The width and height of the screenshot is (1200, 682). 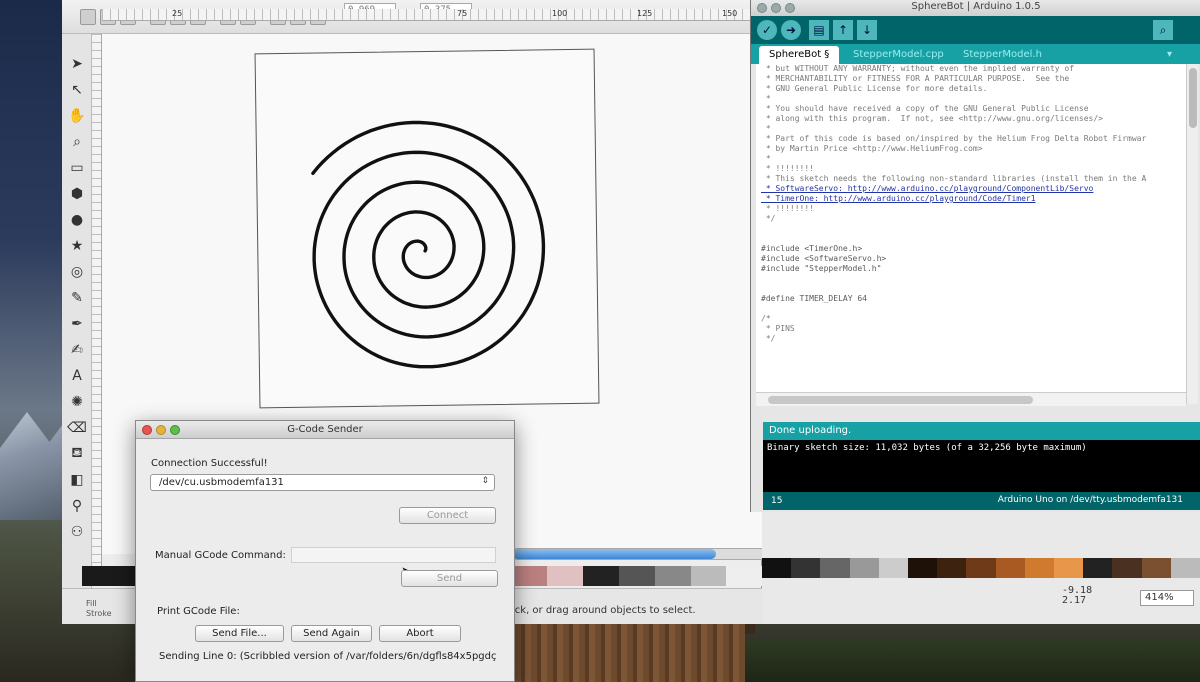 What do you see at coordinates (77, 454) in the screenshot?
I see `bucket-tool-icon: ⛾` at bounding box center [77, 454].